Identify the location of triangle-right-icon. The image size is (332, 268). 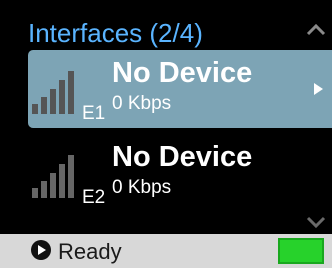
(318, 89).